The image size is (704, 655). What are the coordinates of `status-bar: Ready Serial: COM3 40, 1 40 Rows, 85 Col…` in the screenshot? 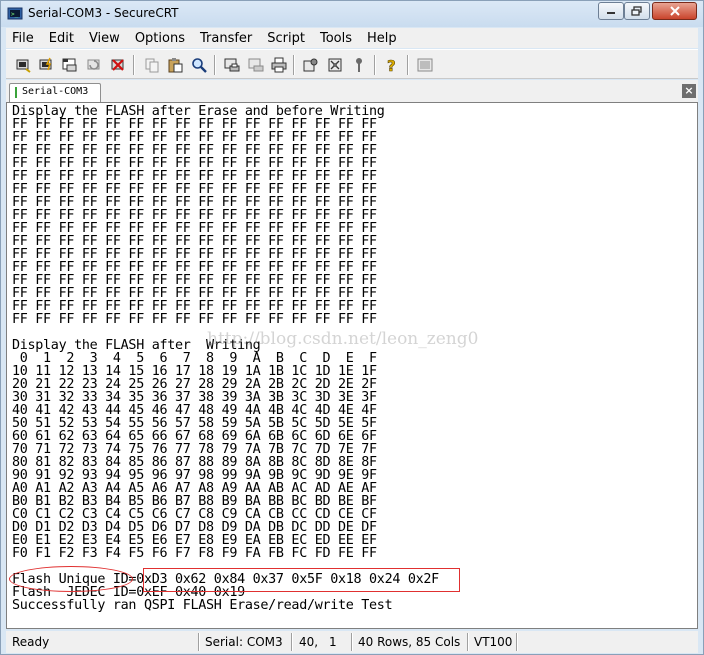 It's located at (352, 642).